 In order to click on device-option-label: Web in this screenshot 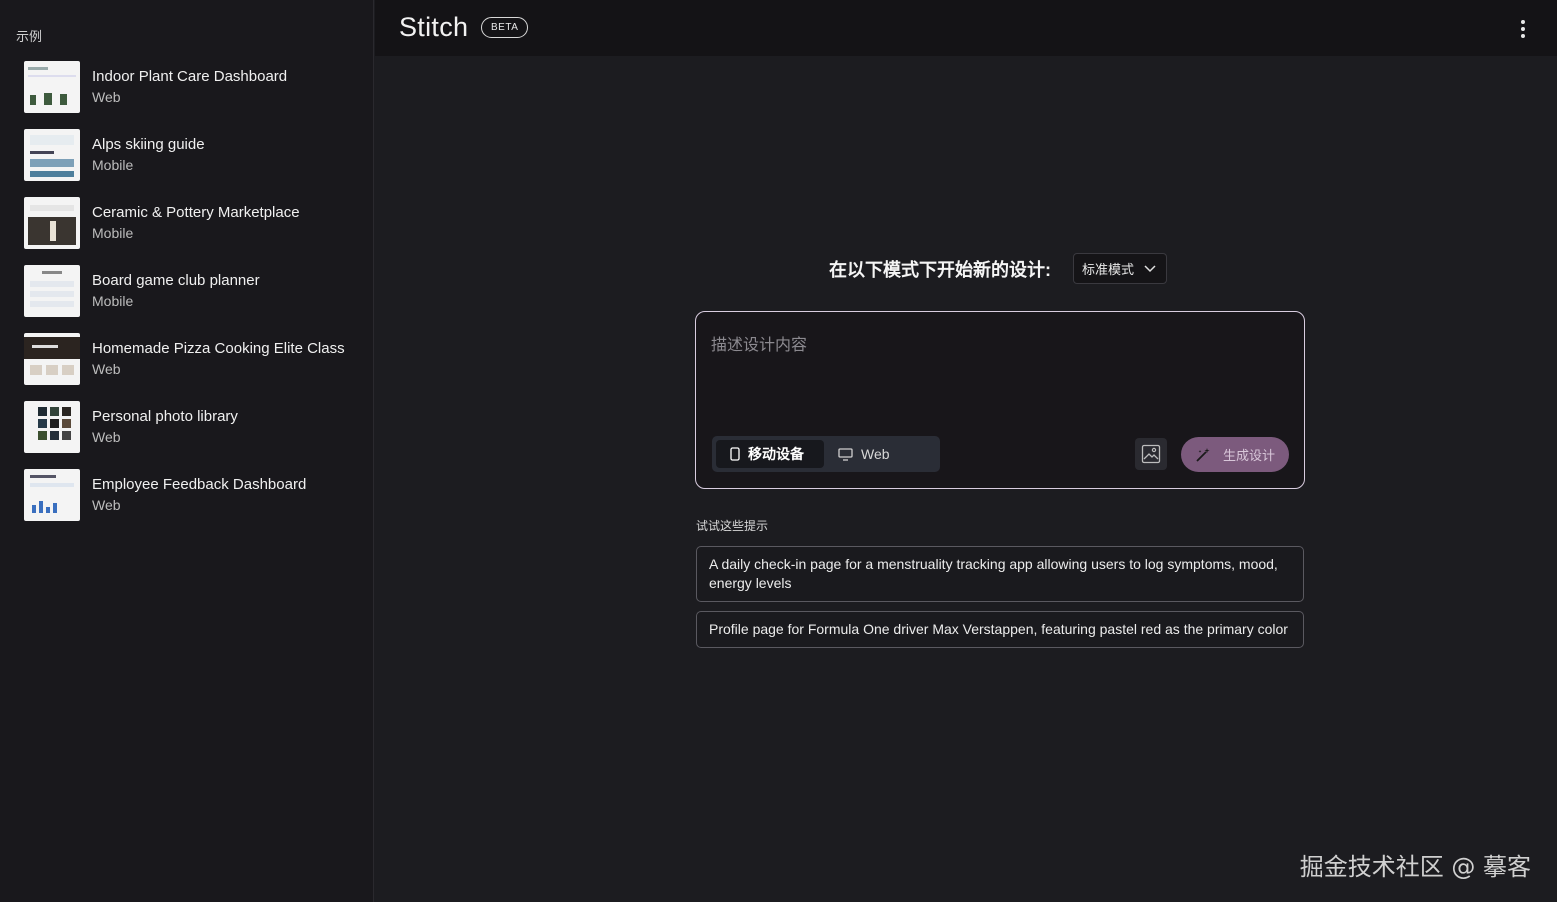, I will do `click(875, 454)`.